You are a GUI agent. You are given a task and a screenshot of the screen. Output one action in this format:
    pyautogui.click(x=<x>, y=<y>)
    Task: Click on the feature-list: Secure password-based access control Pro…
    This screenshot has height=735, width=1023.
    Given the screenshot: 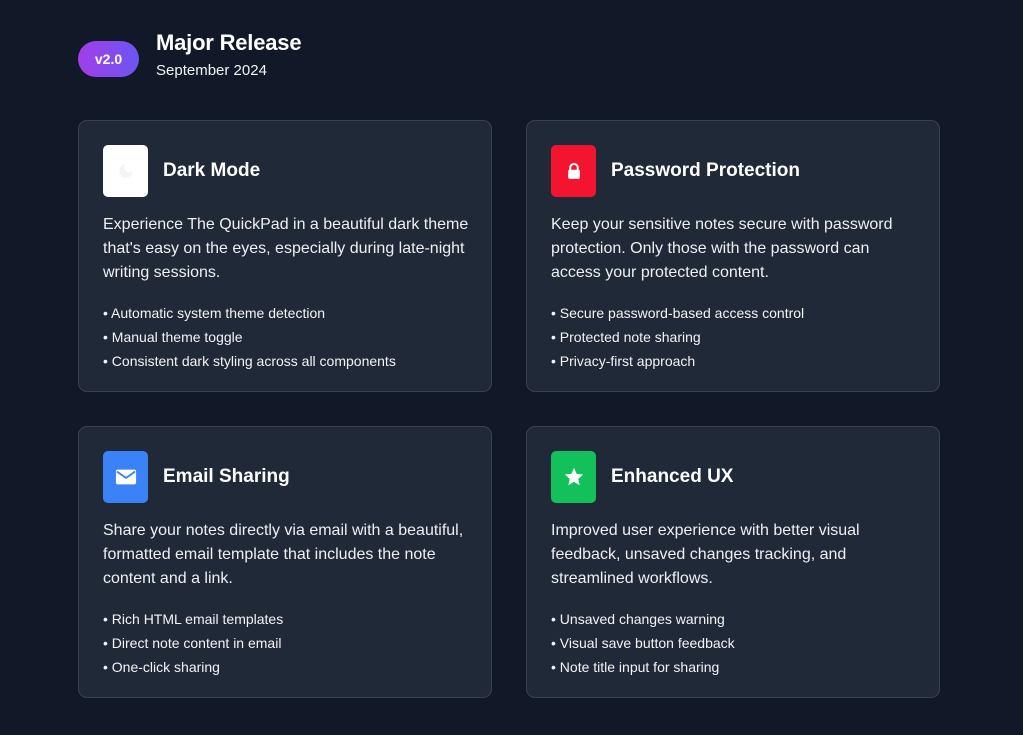 What is the action you would take?
    pyautogui.click(x=677, y=337)
    